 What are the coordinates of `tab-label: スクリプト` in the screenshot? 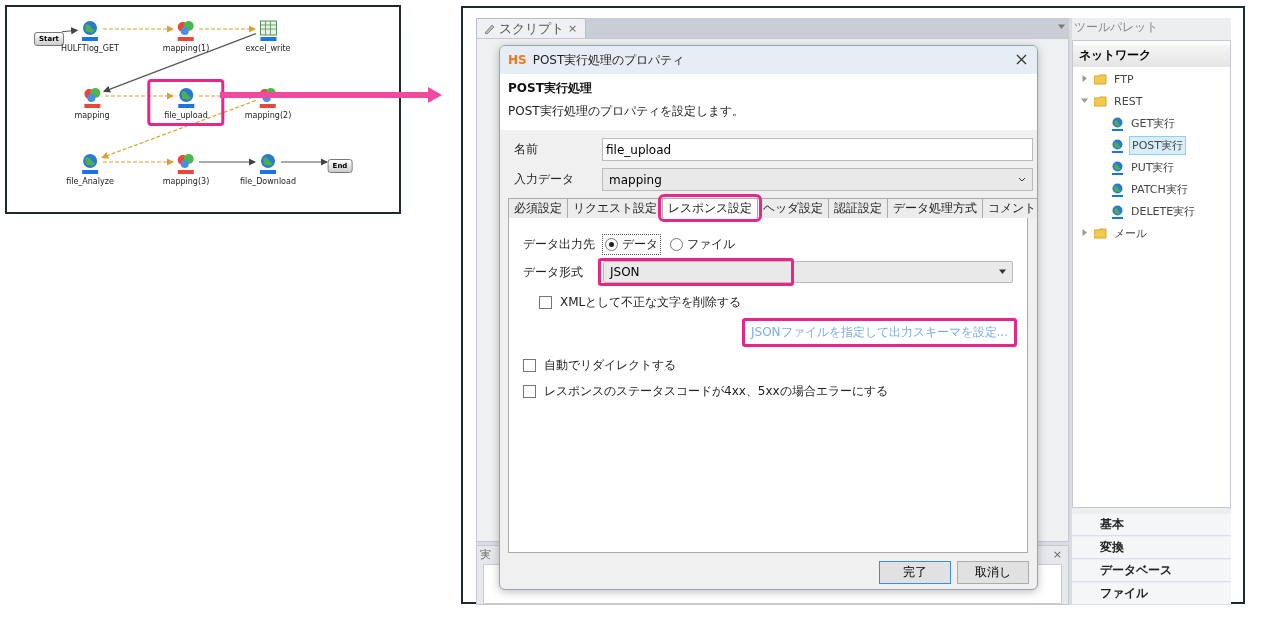 It's located at (531, 28).